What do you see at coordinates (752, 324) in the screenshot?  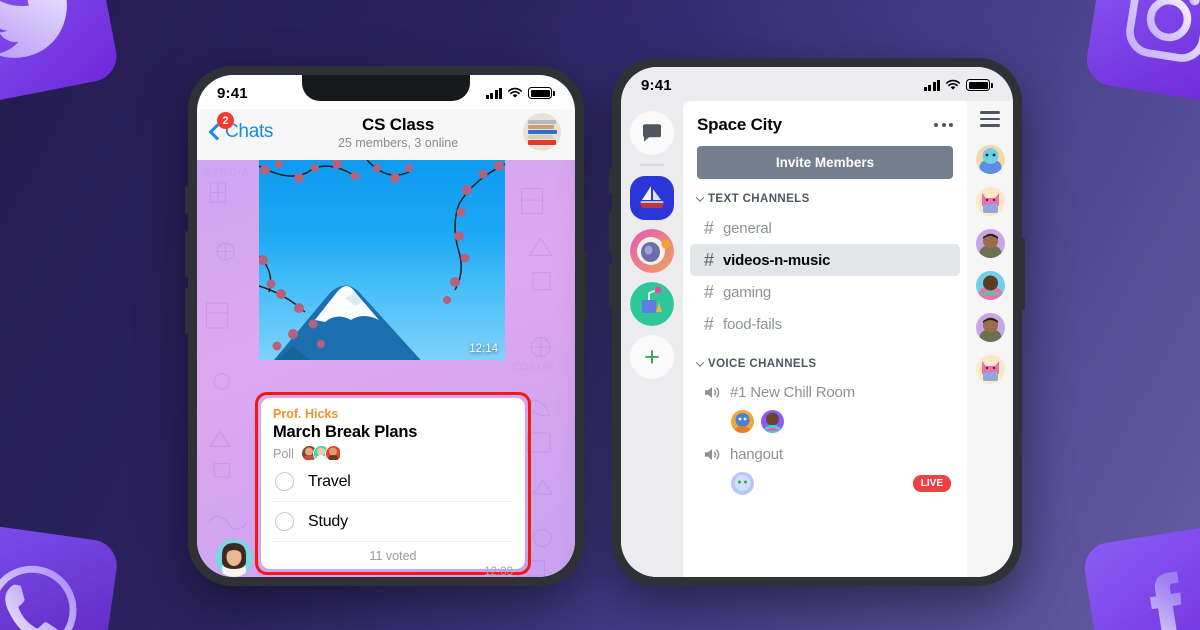 I see `channel-label: food-fails` at bounding box center [752, 324].